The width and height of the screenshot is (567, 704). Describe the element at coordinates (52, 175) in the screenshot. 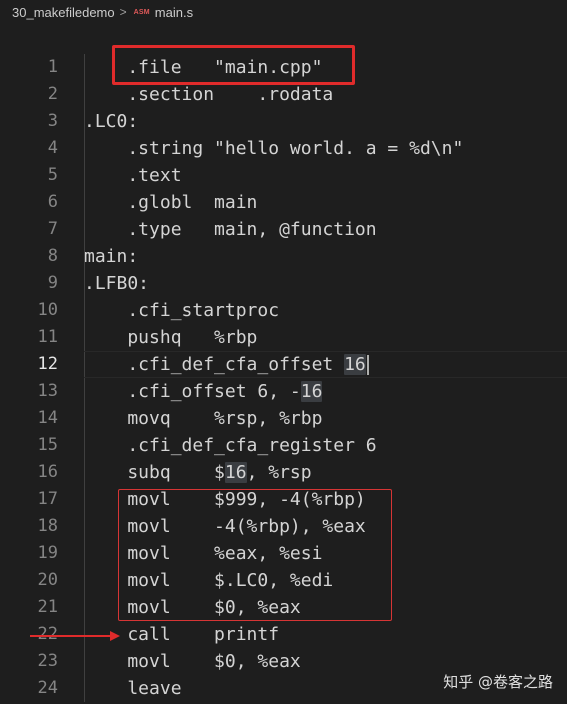

I see `line-number: 5` at that location.